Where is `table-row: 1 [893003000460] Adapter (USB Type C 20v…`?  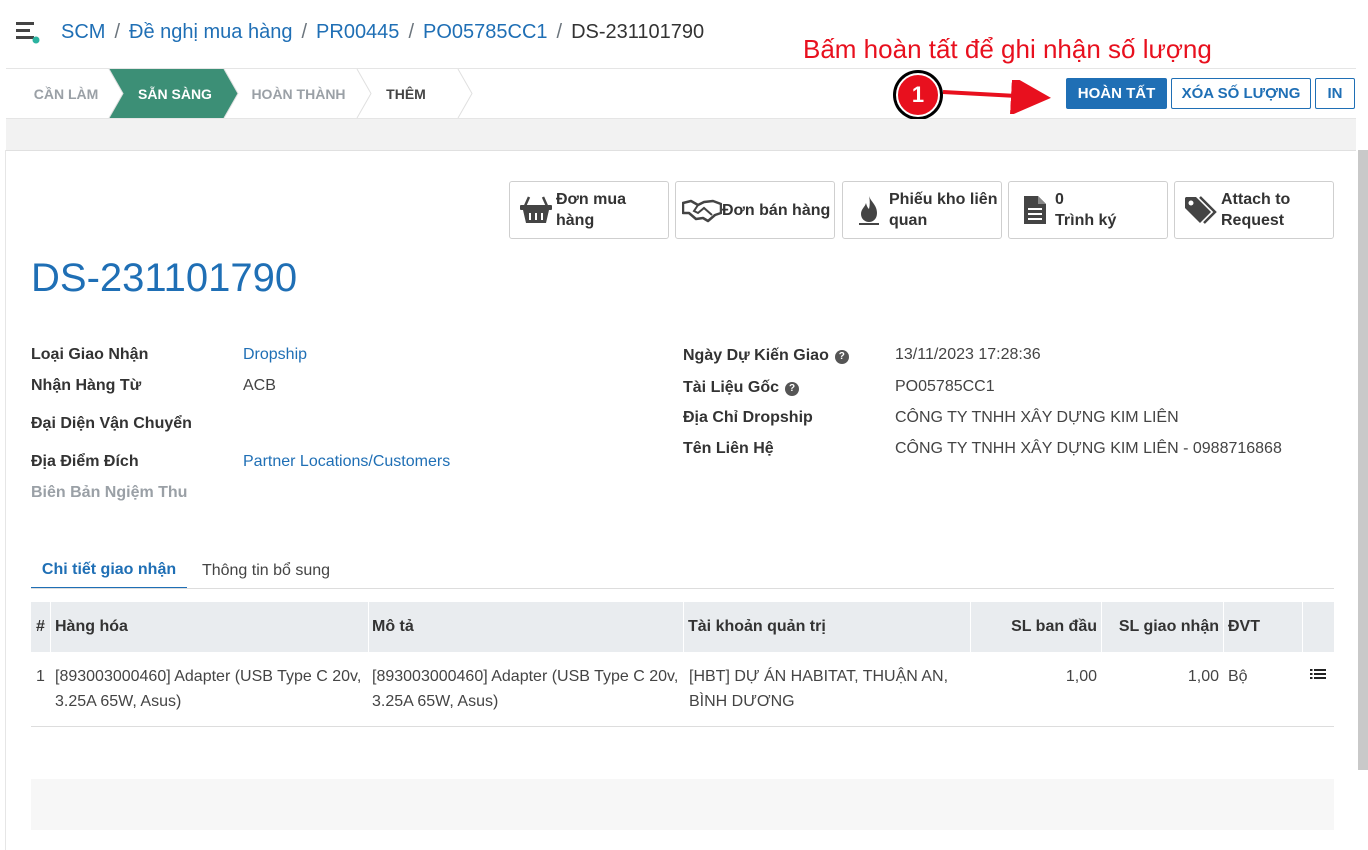 table-row: 1 [893003000460] Adapter (USB Type C 20v… is located at coordinates (682, 689).